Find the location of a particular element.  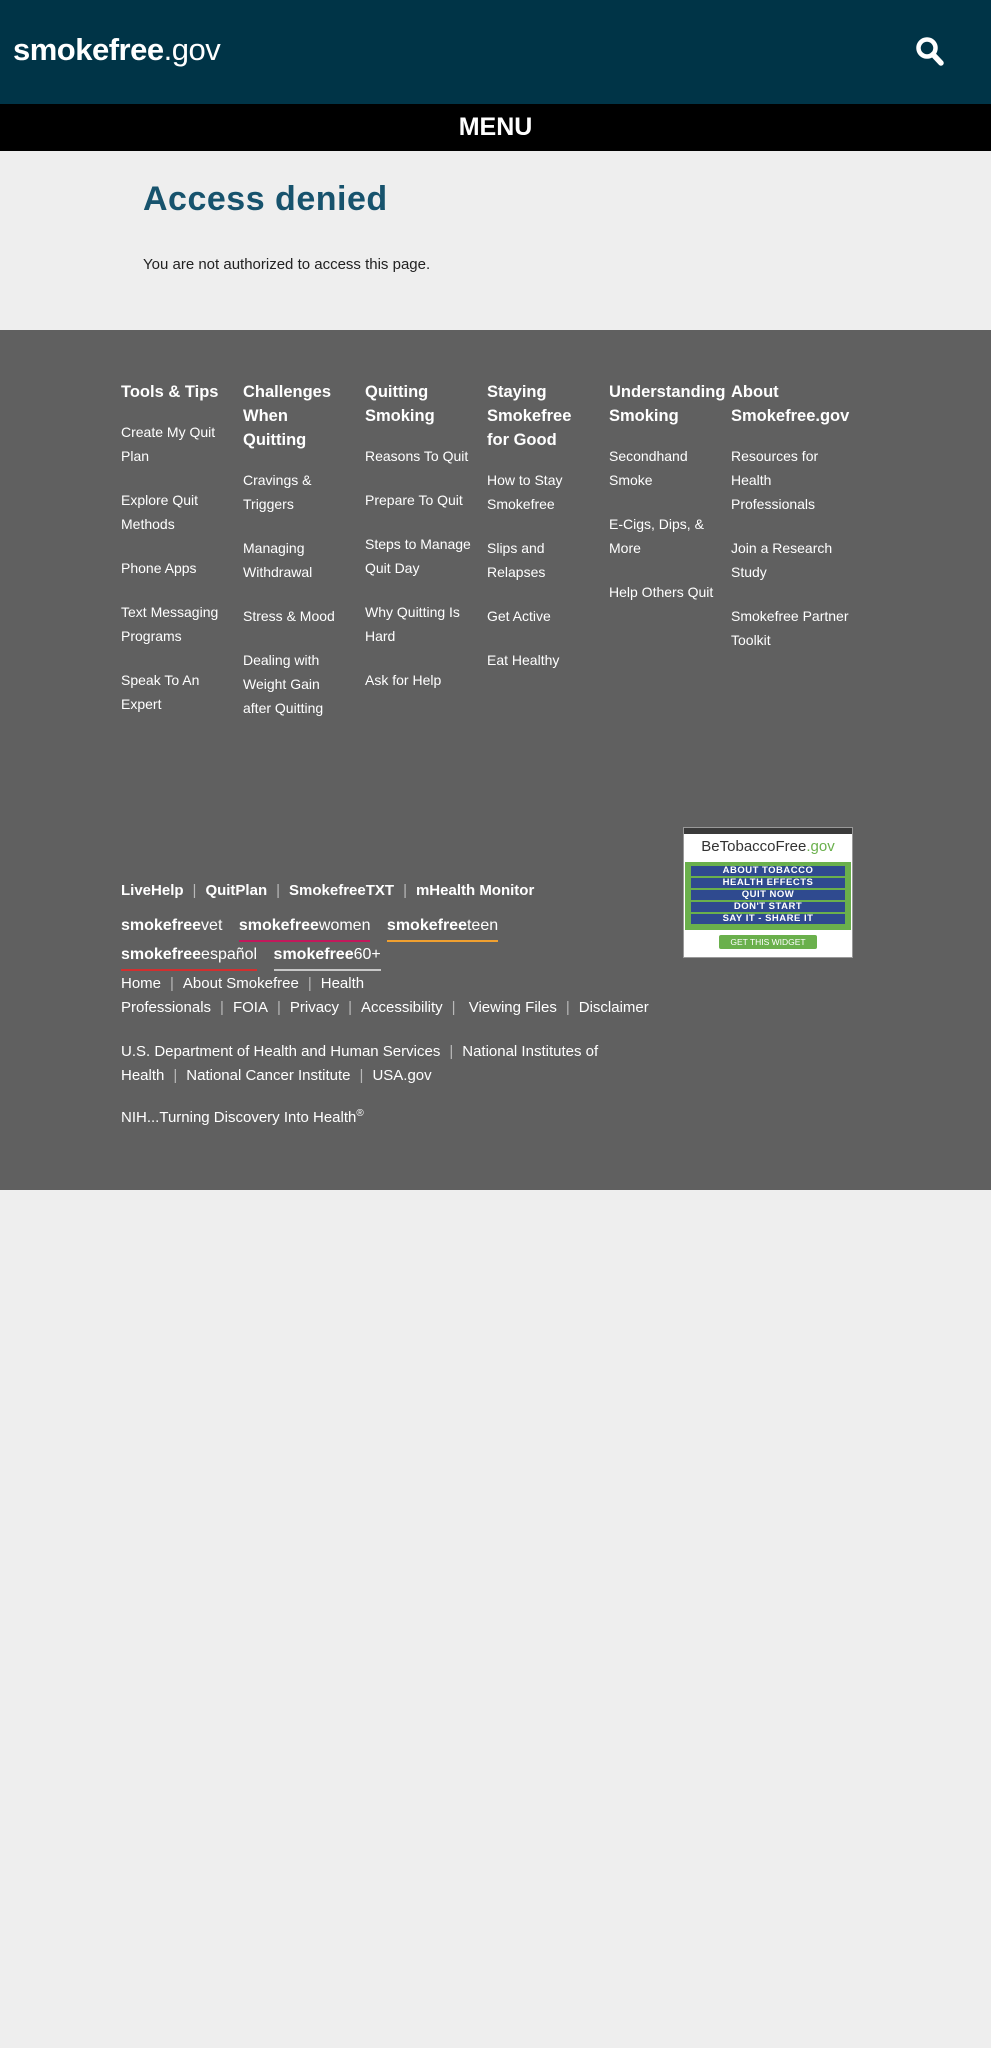

brand-link-espanol: smokefreeespañol is located at coordinates (189, 956).